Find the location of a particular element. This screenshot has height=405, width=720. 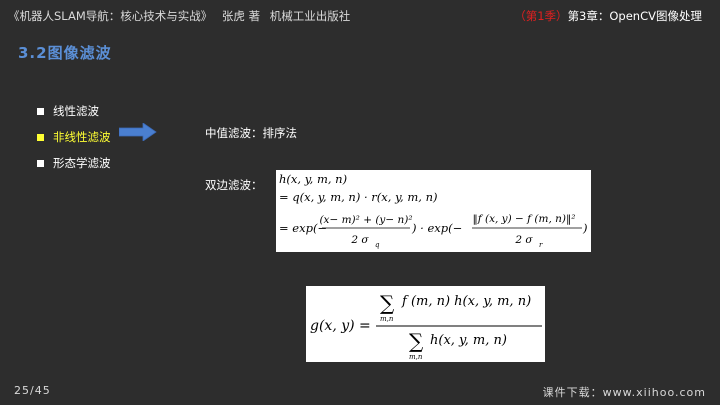

bullet-linear-filter: 线性滤波 is located at coordinates (74, 111).